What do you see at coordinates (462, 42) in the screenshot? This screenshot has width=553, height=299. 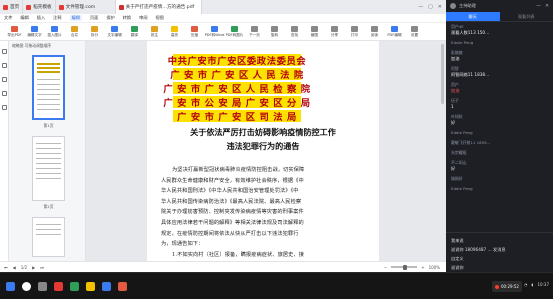 I see `chat-author: Edslie Peng` at bounding box center [462, 42].